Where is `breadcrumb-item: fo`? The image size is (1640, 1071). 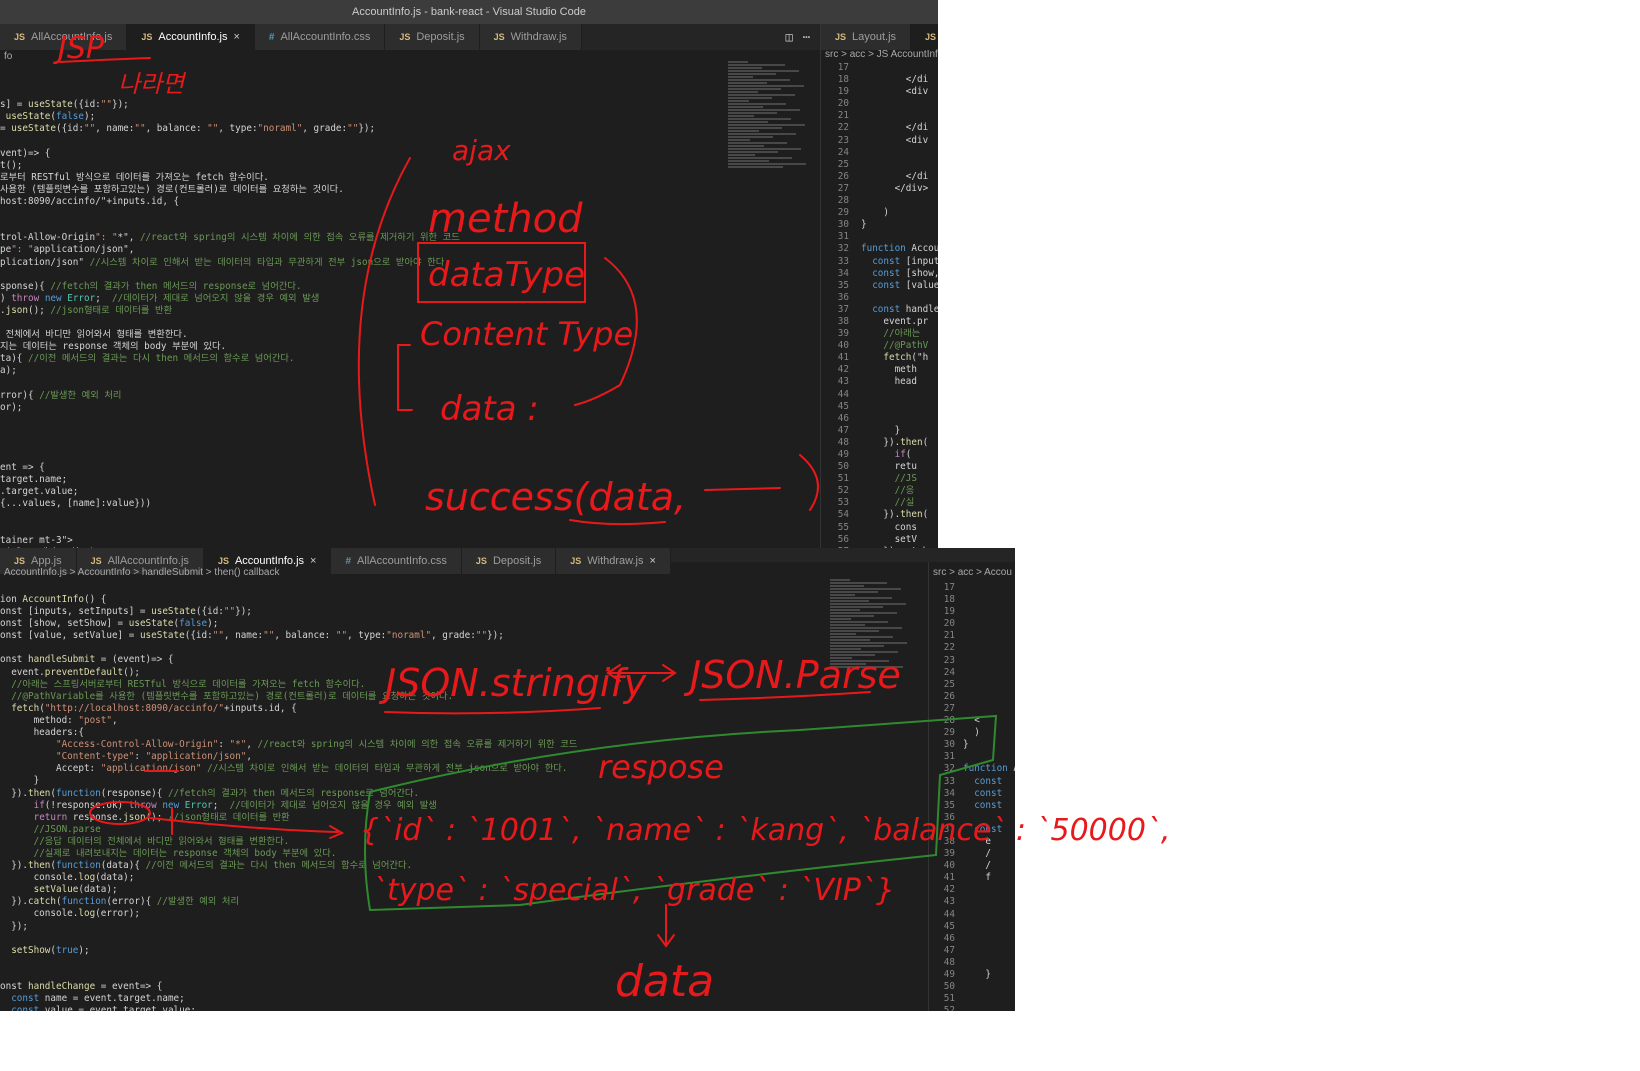
breadcrumb-item: fo is located at coordinates (8, 56).